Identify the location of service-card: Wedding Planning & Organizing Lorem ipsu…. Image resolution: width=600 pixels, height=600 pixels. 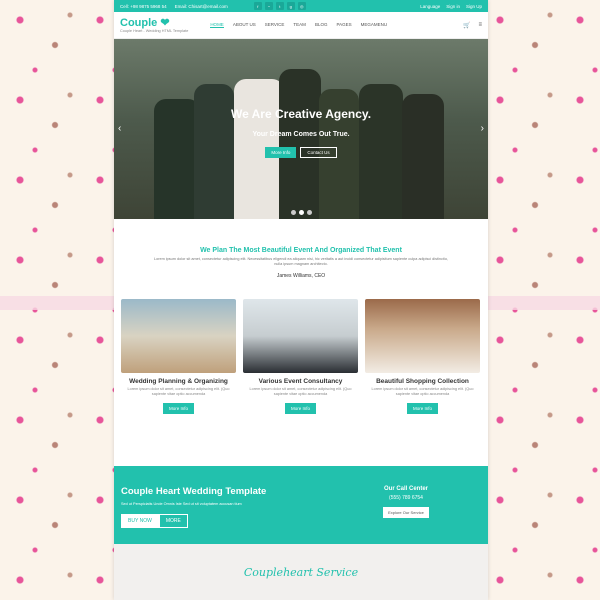
(178, 357).